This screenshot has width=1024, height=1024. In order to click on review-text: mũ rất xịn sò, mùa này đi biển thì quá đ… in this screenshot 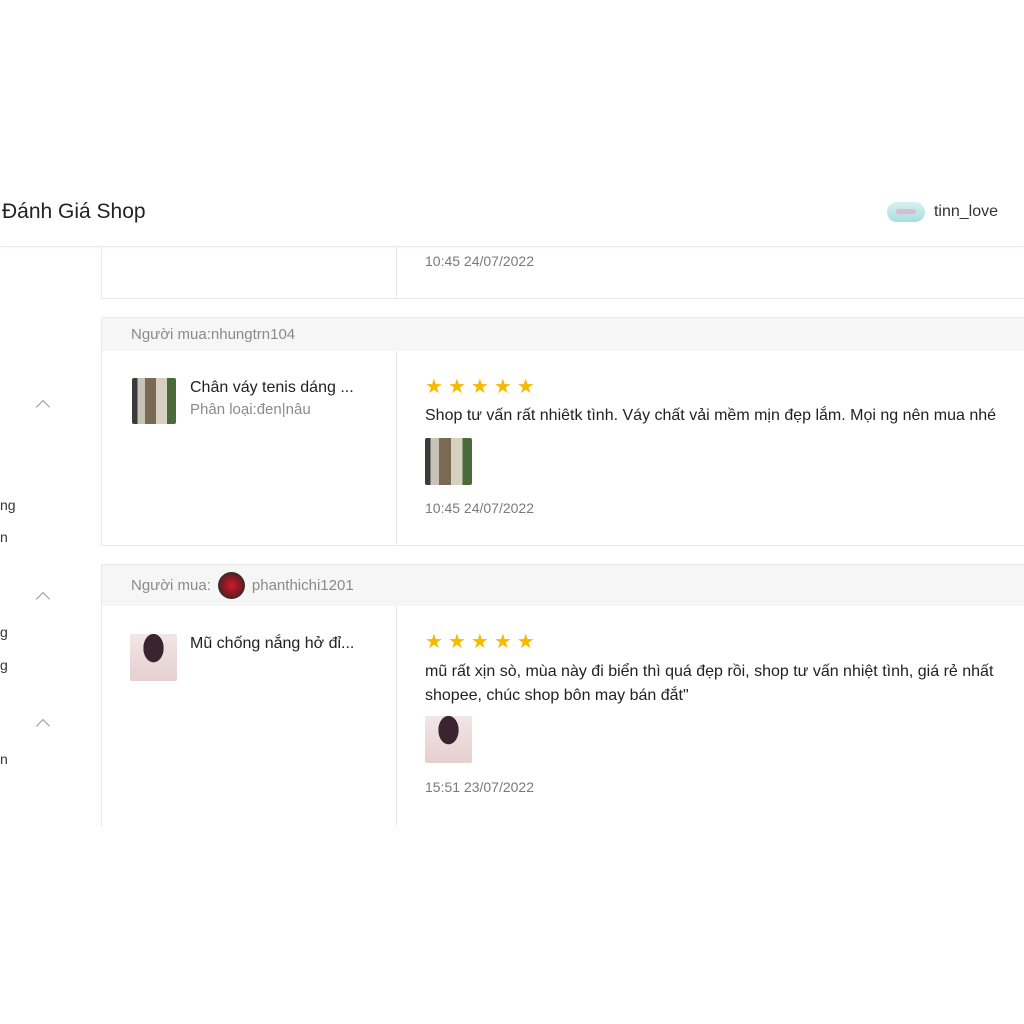, I will do `click(709, 683)`.